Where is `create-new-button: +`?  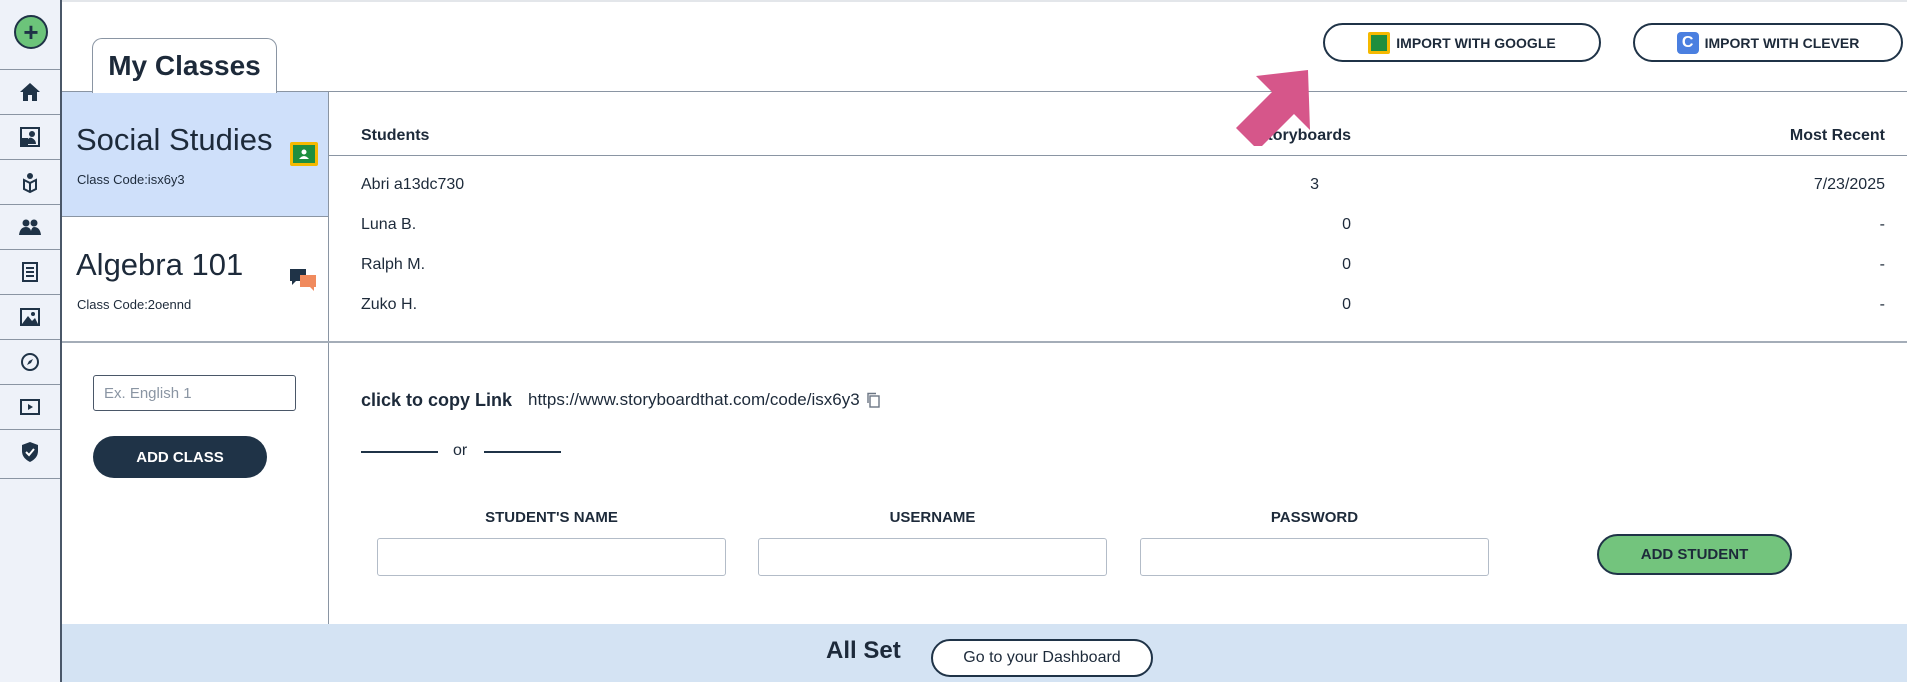
create-new-button: + is located at coordinates (31, 32).